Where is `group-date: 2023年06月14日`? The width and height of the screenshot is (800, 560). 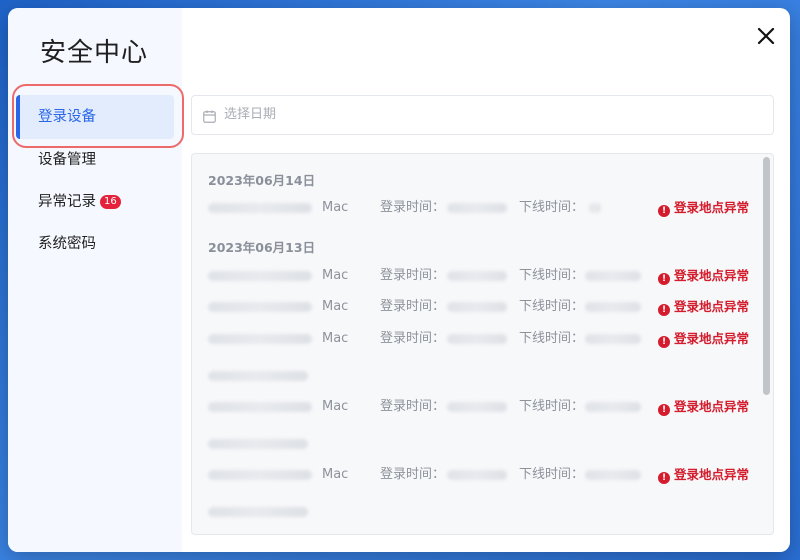
group-date: 2023年06月14日 is located at coordinates (262, 180).